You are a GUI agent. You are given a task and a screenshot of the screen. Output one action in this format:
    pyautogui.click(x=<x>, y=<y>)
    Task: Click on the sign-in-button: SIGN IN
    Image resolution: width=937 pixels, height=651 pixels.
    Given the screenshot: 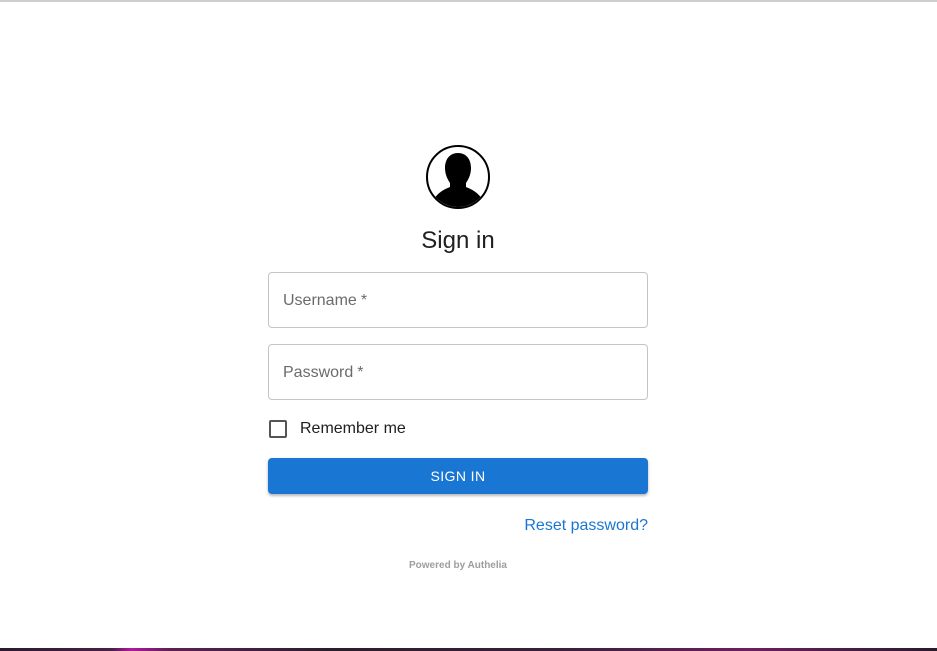 What is the action you would take?
    pyautogui.click(x=458, y=476)
    